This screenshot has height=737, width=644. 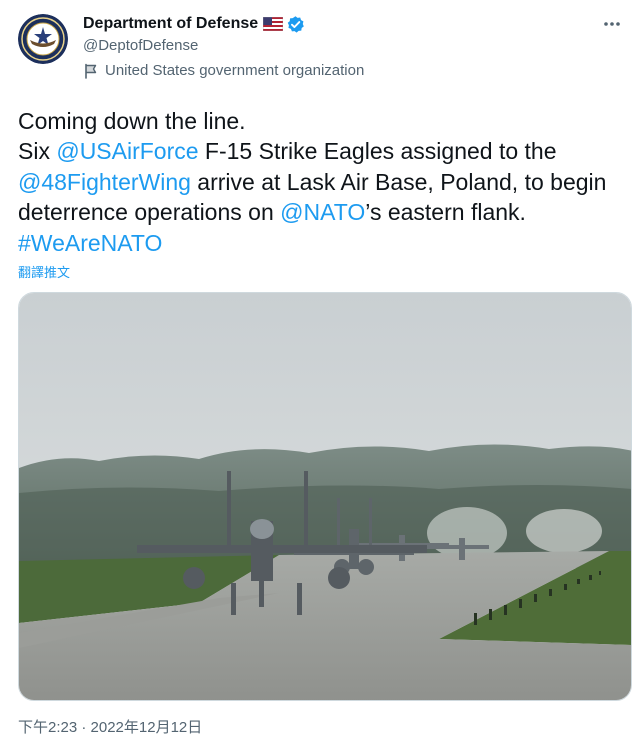 I want to click on flag-outline-icon, so click(x=91, y=71).